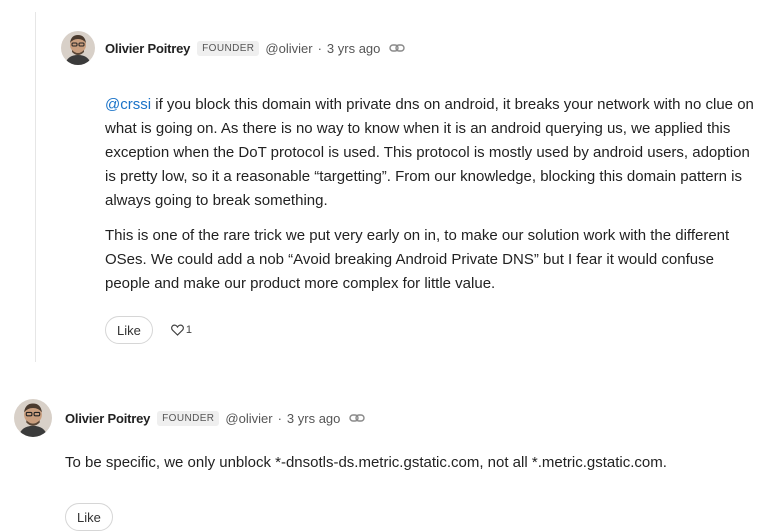  Describe the element at coordinates (35, 187) in the screenshot. I see `thread-line` at that location.